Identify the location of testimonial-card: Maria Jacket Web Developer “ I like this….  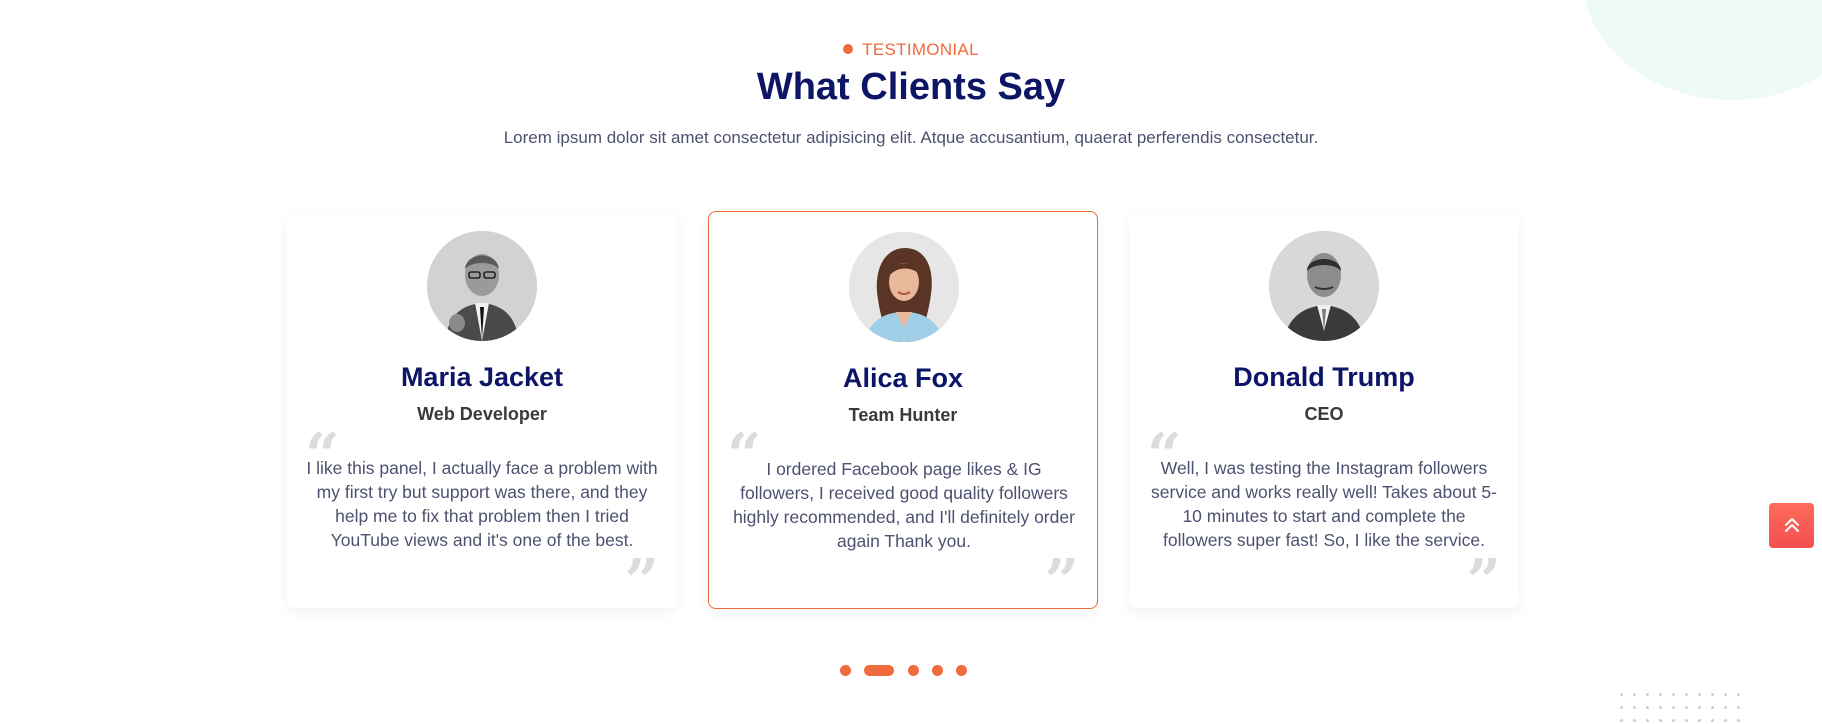
(482, 412).